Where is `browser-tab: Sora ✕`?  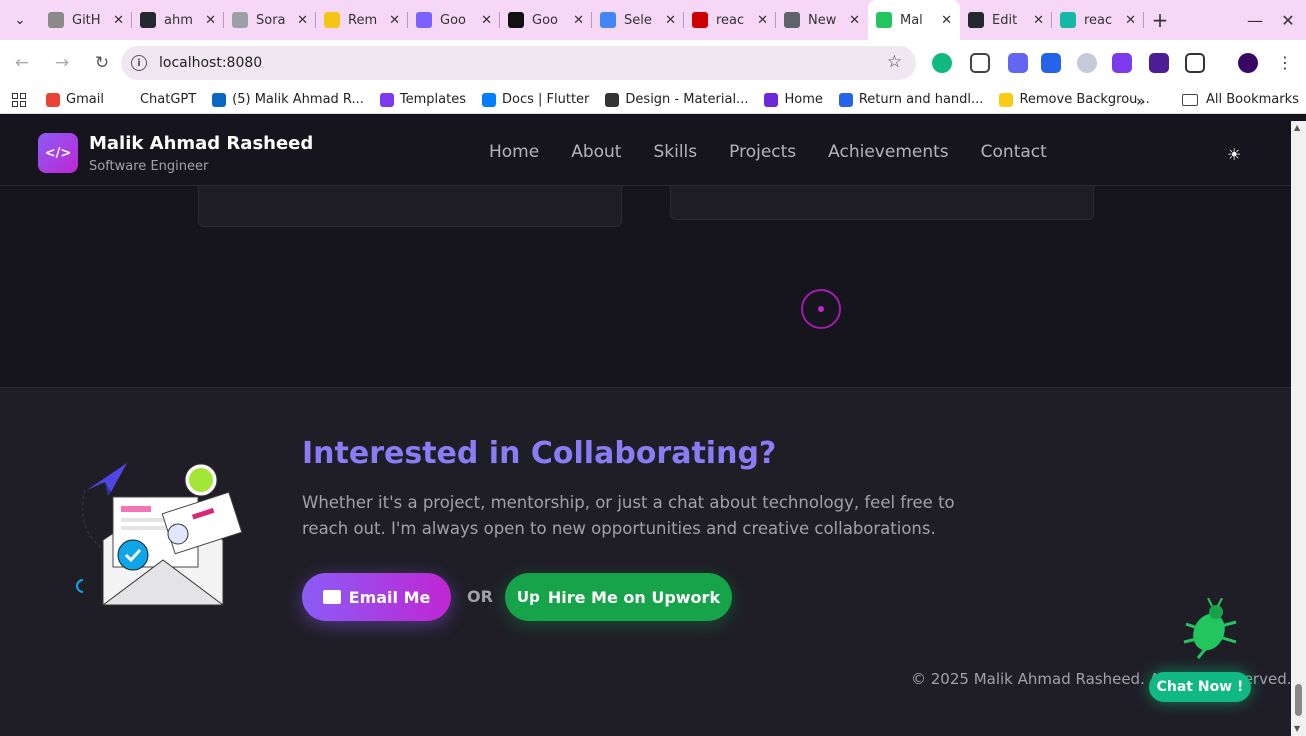 browser-tab: Sora ✕ is located at coordinates (270, 20).